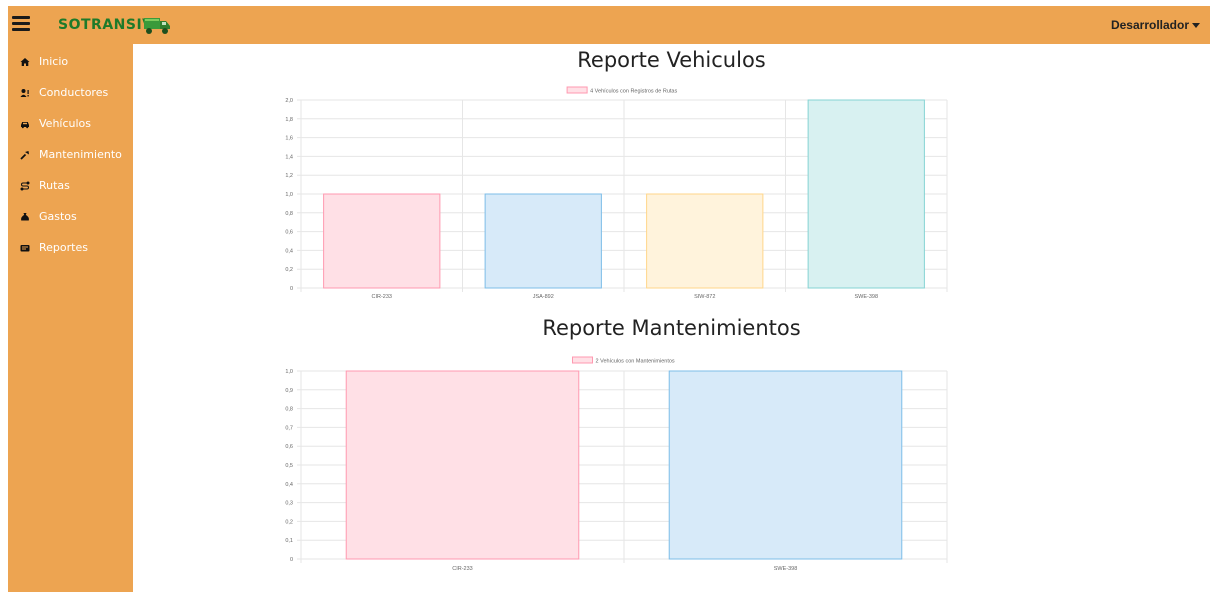 This screenshot has height=592, width=1210. What do you see at coordinates (609, 25) in the screenshot?
I see `top-navbar: SOTRANSIV Desarrollador` at bounding box center [609, 25].